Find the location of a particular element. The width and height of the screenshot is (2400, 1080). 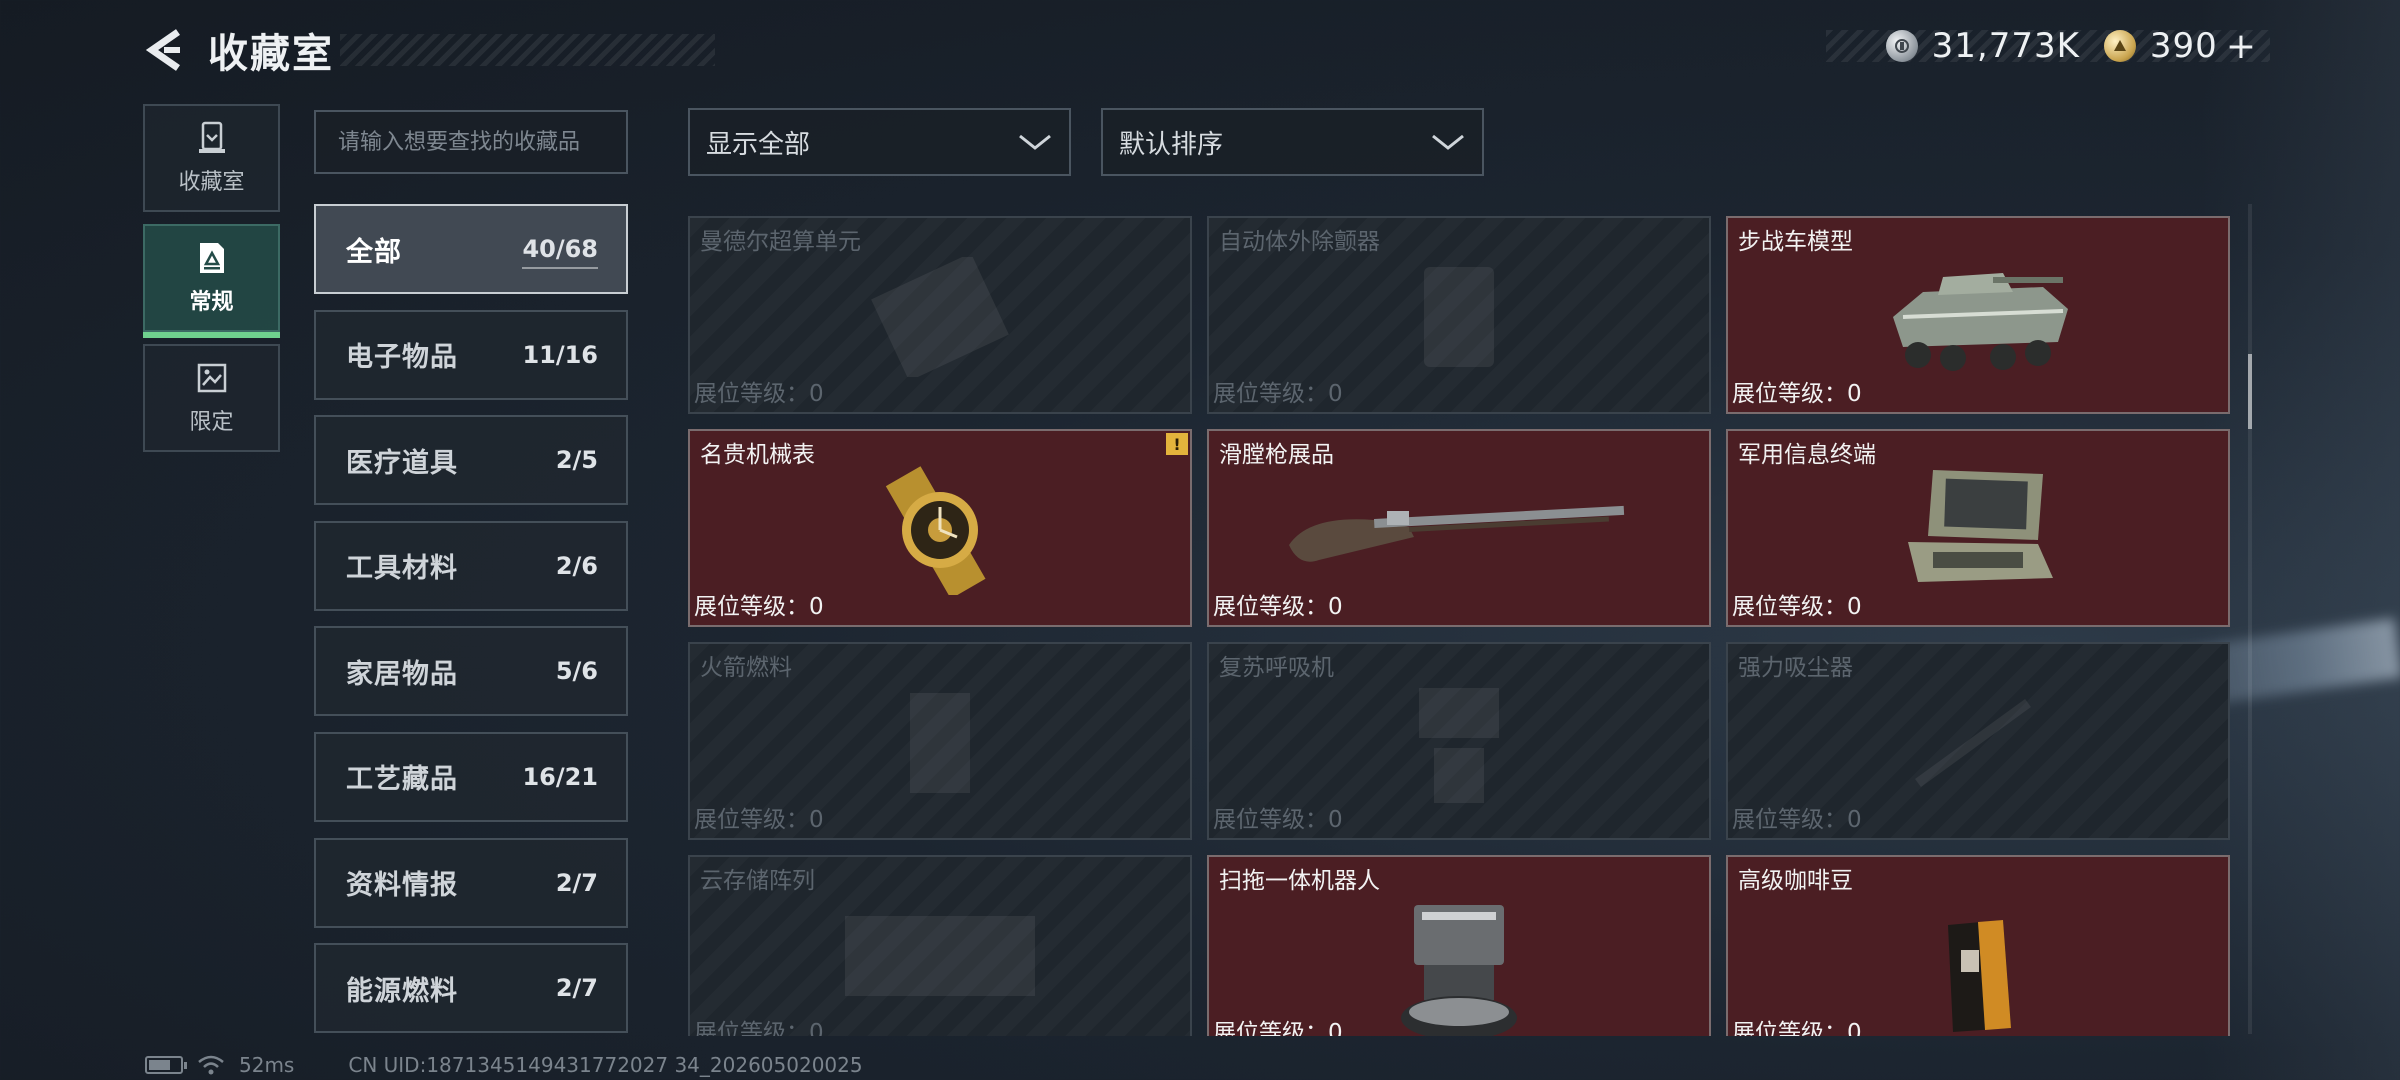

collection-card: 步战车模型 展位等级：0 is located at coordinates (1978, 315).